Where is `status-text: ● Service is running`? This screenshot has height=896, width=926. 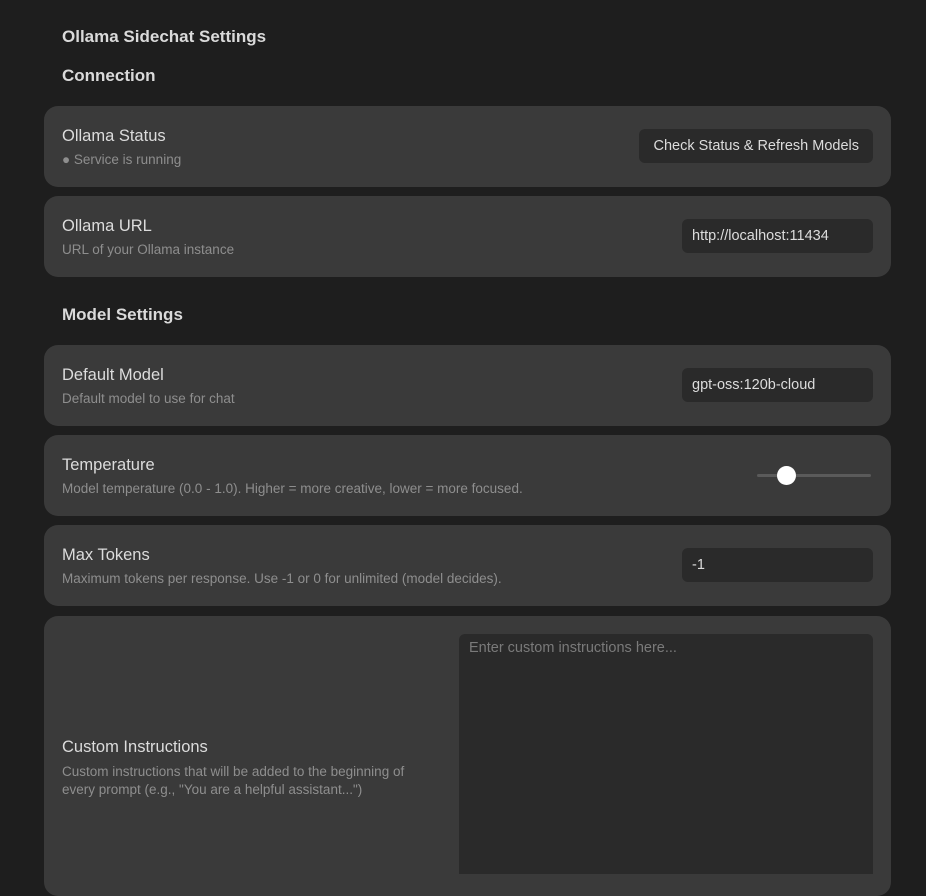
status-text: ● Service is running is located at coordinates (122, 159).